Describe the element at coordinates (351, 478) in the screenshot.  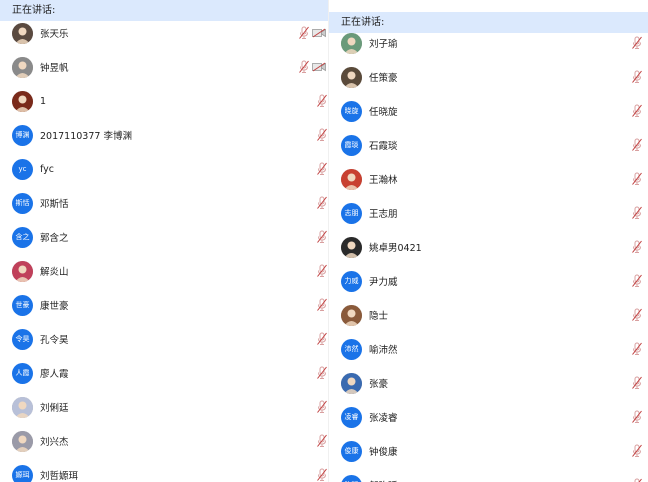
I see `avatar: 昀廷` at that location.